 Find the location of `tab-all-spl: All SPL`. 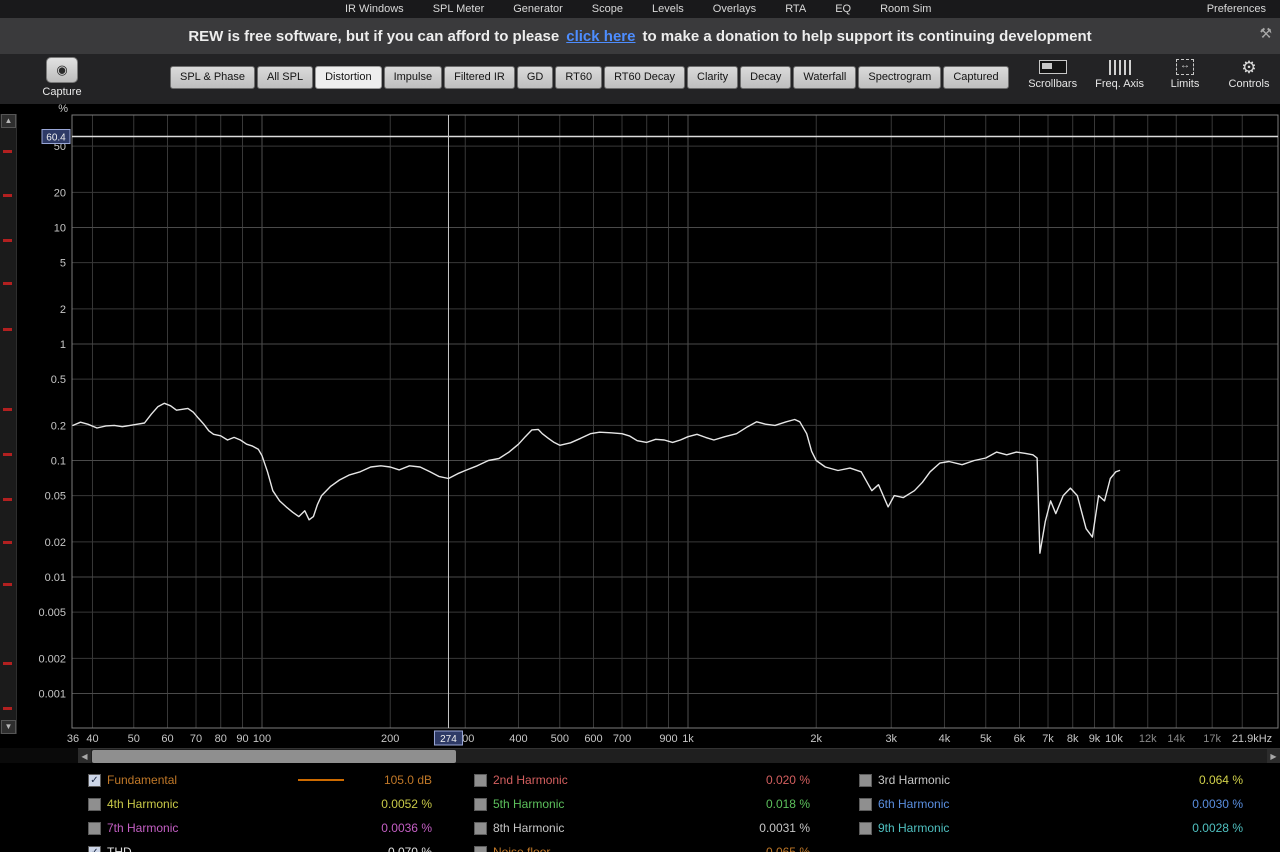

tab-all-spl: All SPL is located at coordinates (285, 77).